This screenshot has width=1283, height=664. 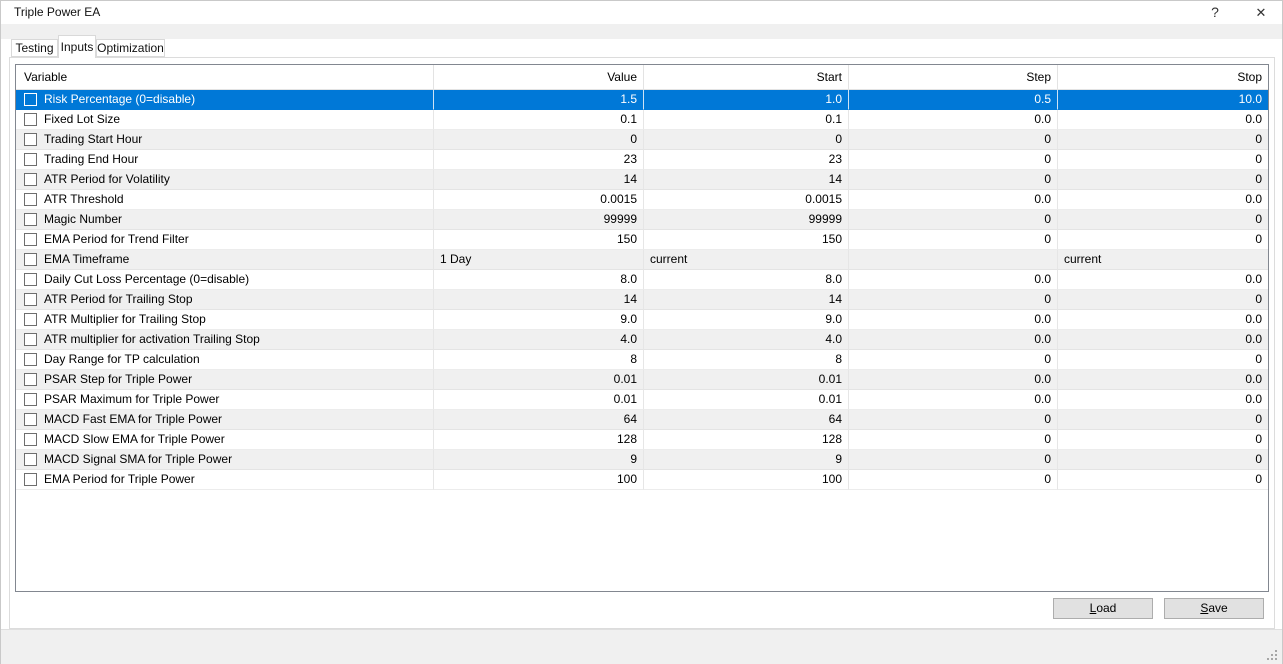 I want to click on table-row: MACD Signal SMA for Triple Power 9 9 0 0, so click(x=642, y=460).